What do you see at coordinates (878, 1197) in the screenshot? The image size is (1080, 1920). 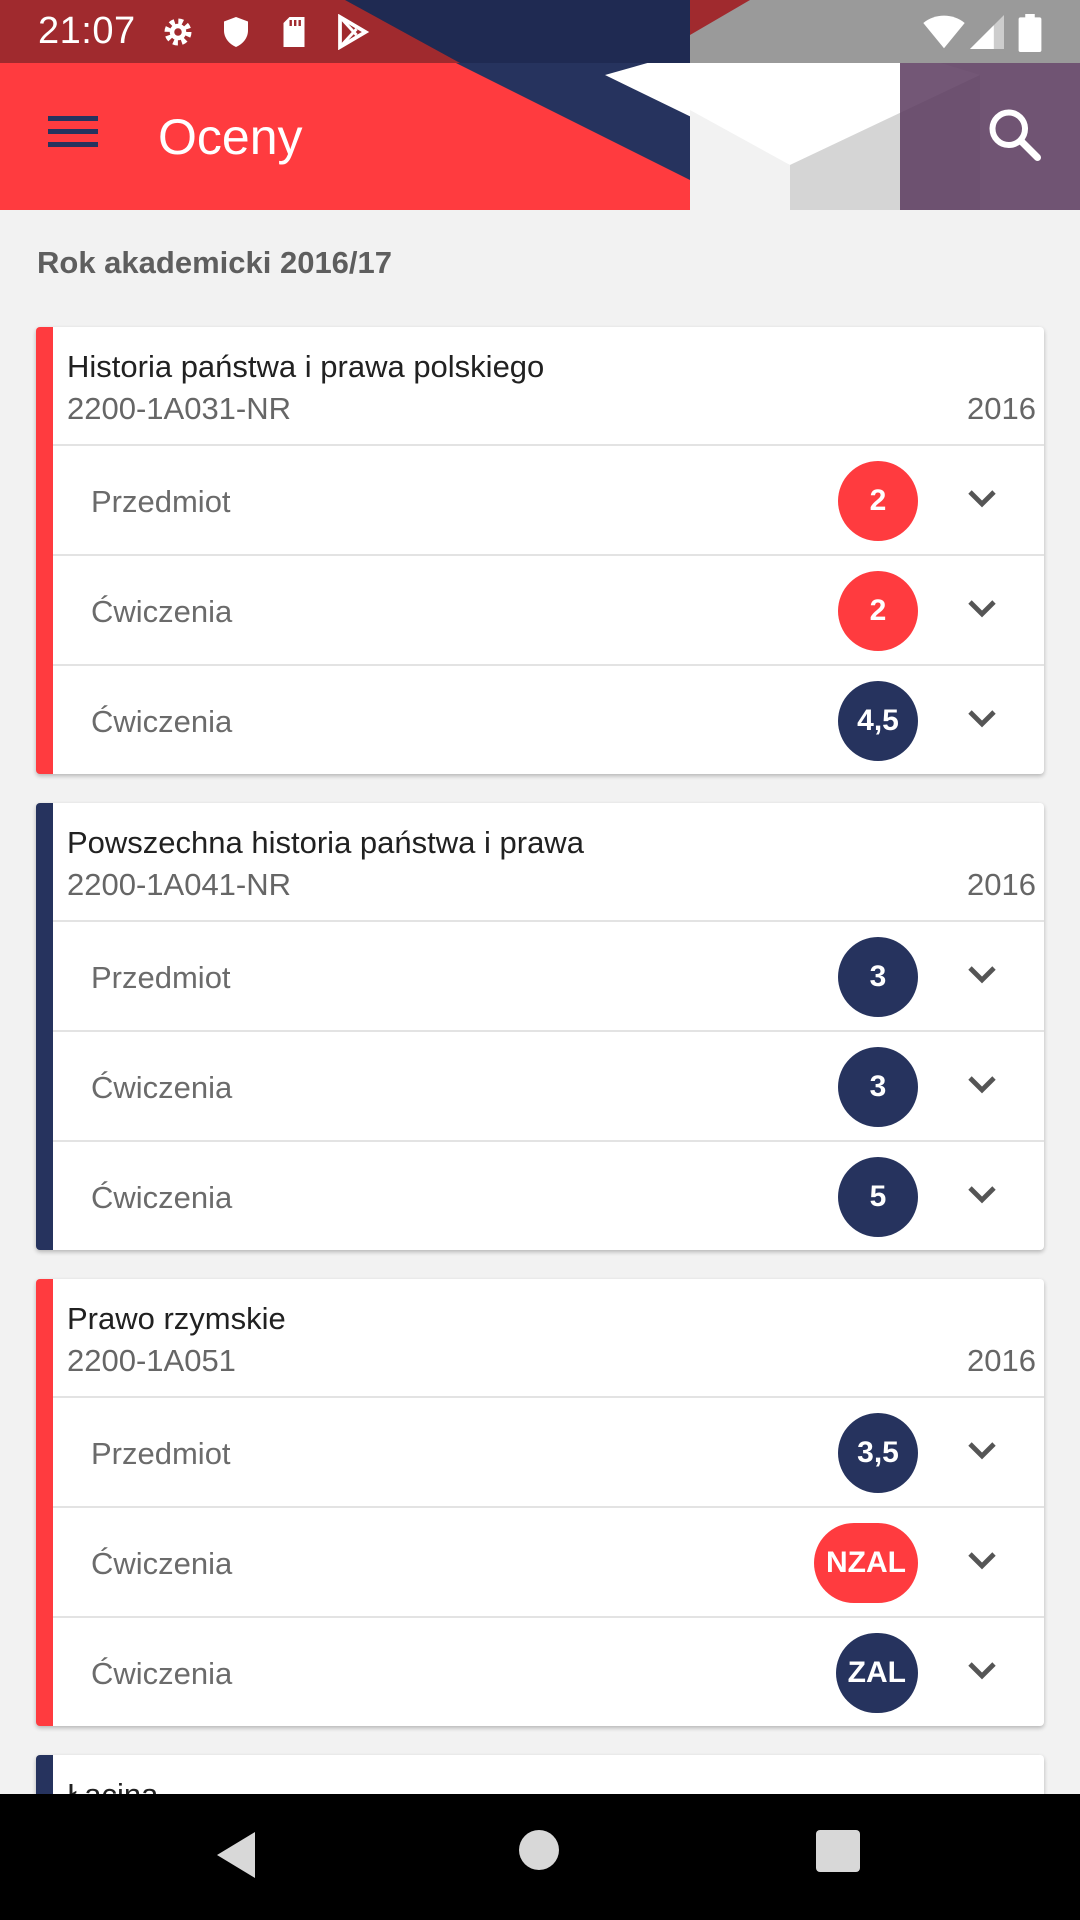 I see `grade-badge: 5` at bounding box center [878, 1197].